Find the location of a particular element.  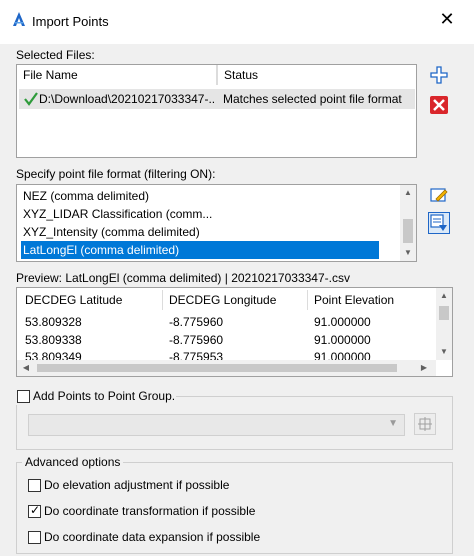

coordinate-transformation-checkbox: ✓ is located at coordinates (34, 510).